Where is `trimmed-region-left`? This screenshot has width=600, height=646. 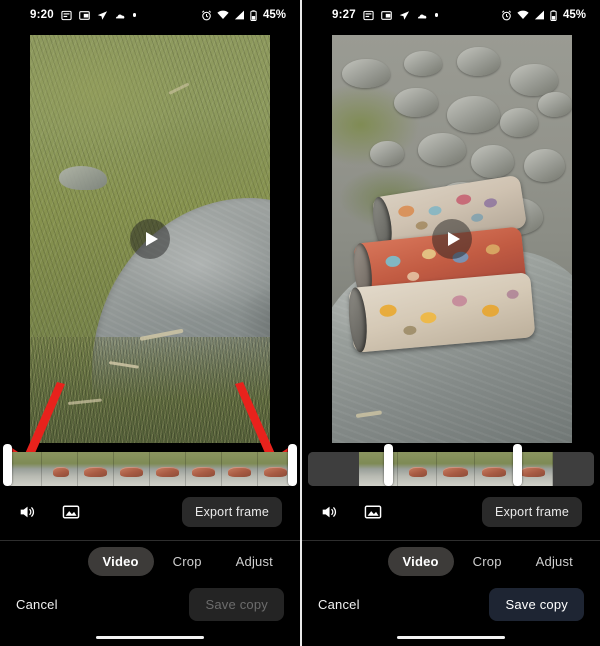 trimmed-region-left is located at coordinates (334, 469).